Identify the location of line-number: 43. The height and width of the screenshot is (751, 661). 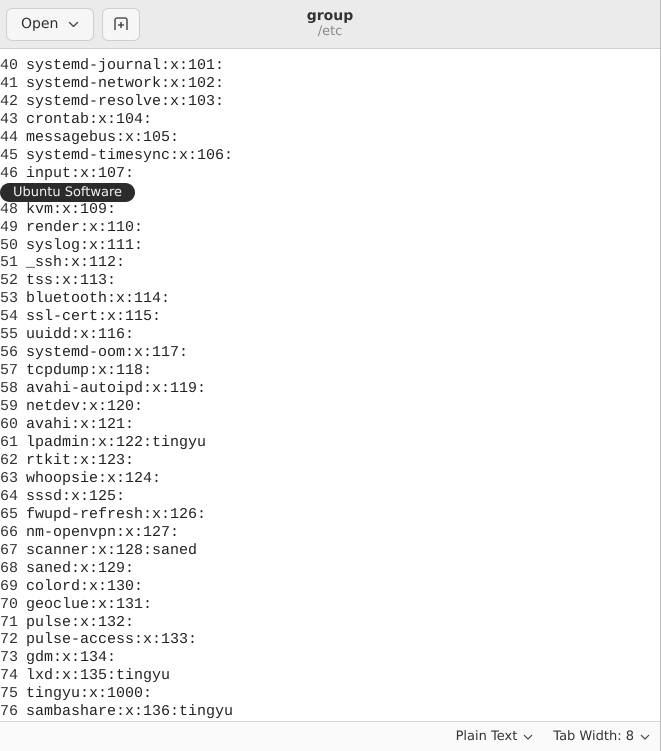
(9, 119).